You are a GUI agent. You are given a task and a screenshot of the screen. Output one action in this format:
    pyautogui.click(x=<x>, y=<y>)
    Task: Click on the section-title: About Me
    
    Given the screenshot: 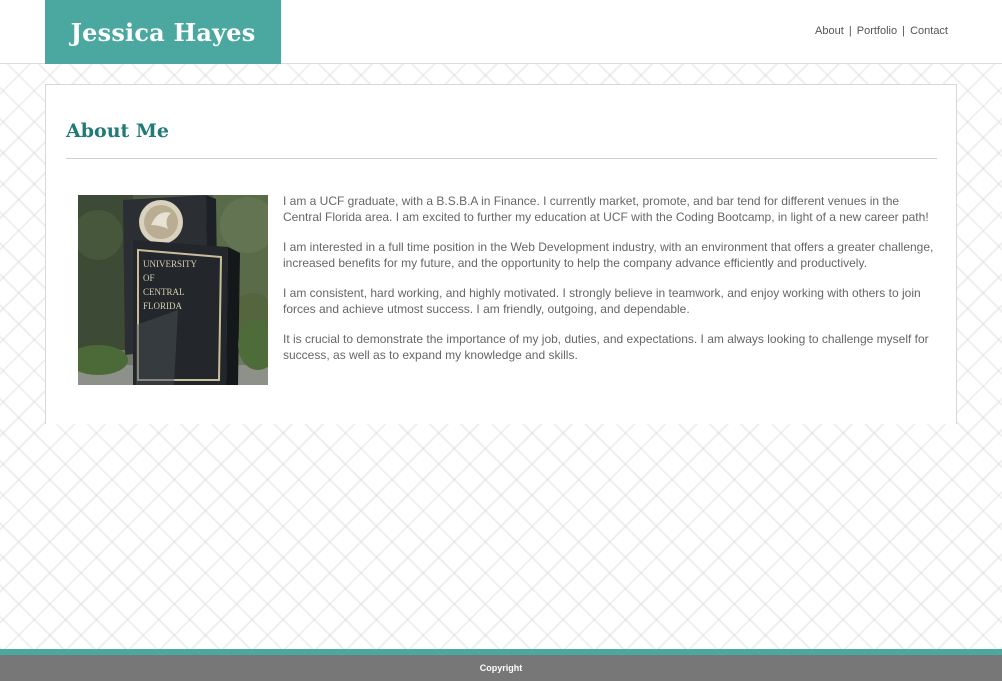 What is the action you would take?
    pyautogui.click(x=118, y=131)
    